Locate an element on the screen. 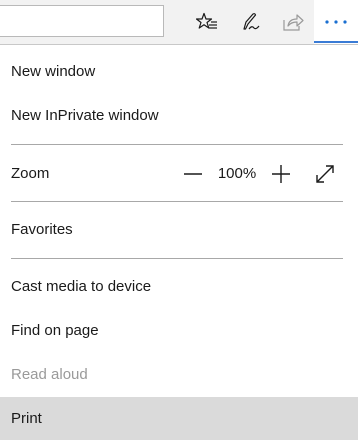 The height and width of the screenshot is (440, 358). browser-toolbar is located at coordinates (179, 22).